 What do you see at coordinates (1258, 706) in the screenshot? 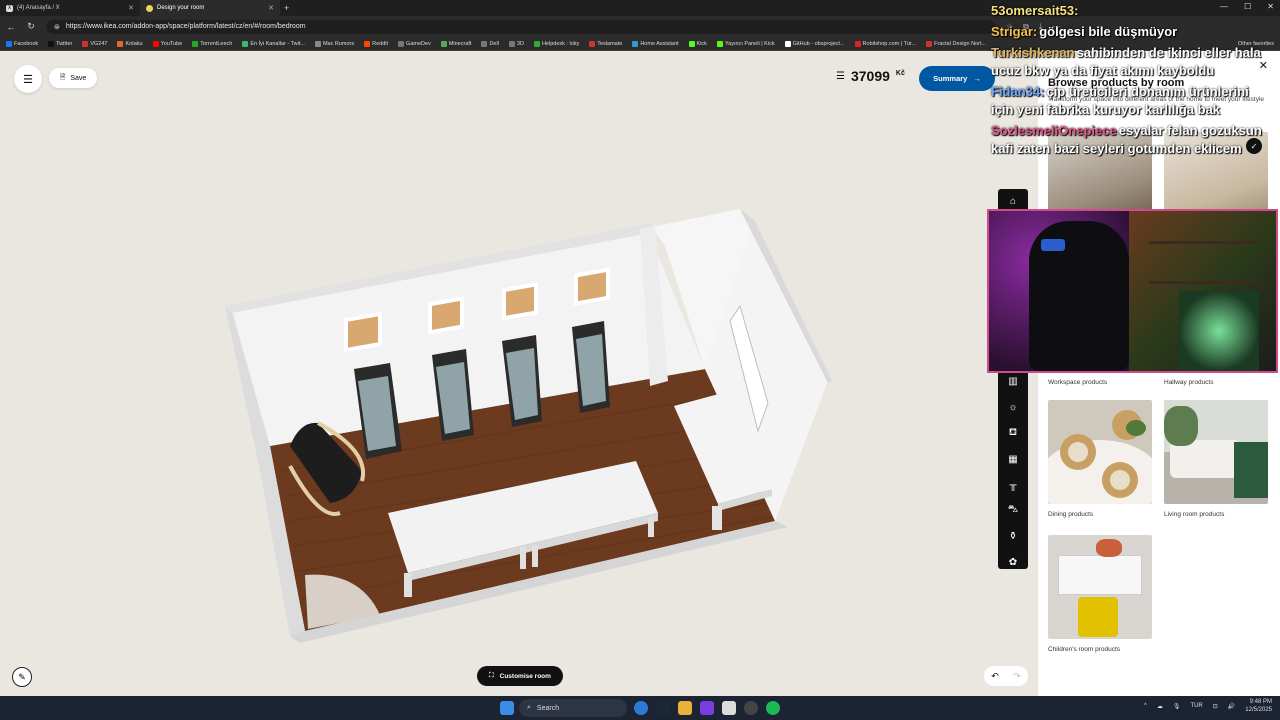
I see `clock: 9:48 PM 12/5/2025` at bounding box center [1258, 706].